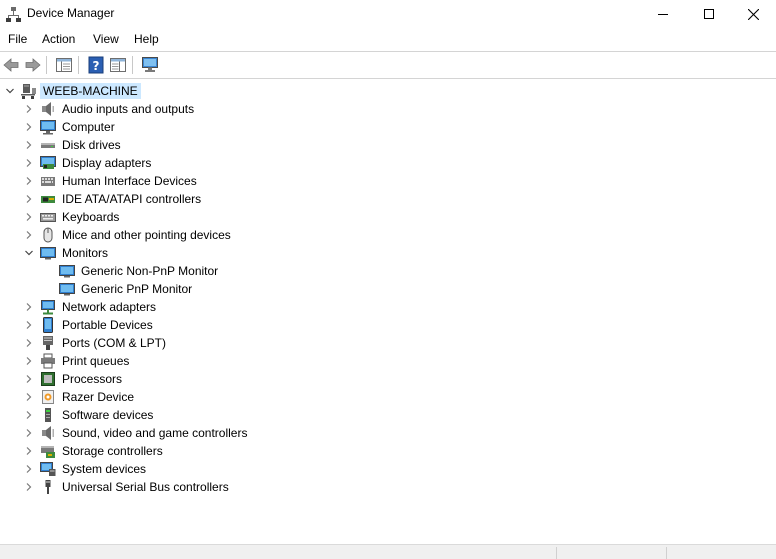 This screenshot has height=559, width=776. I want to click on tree-category: System devices, so click(388, 469).